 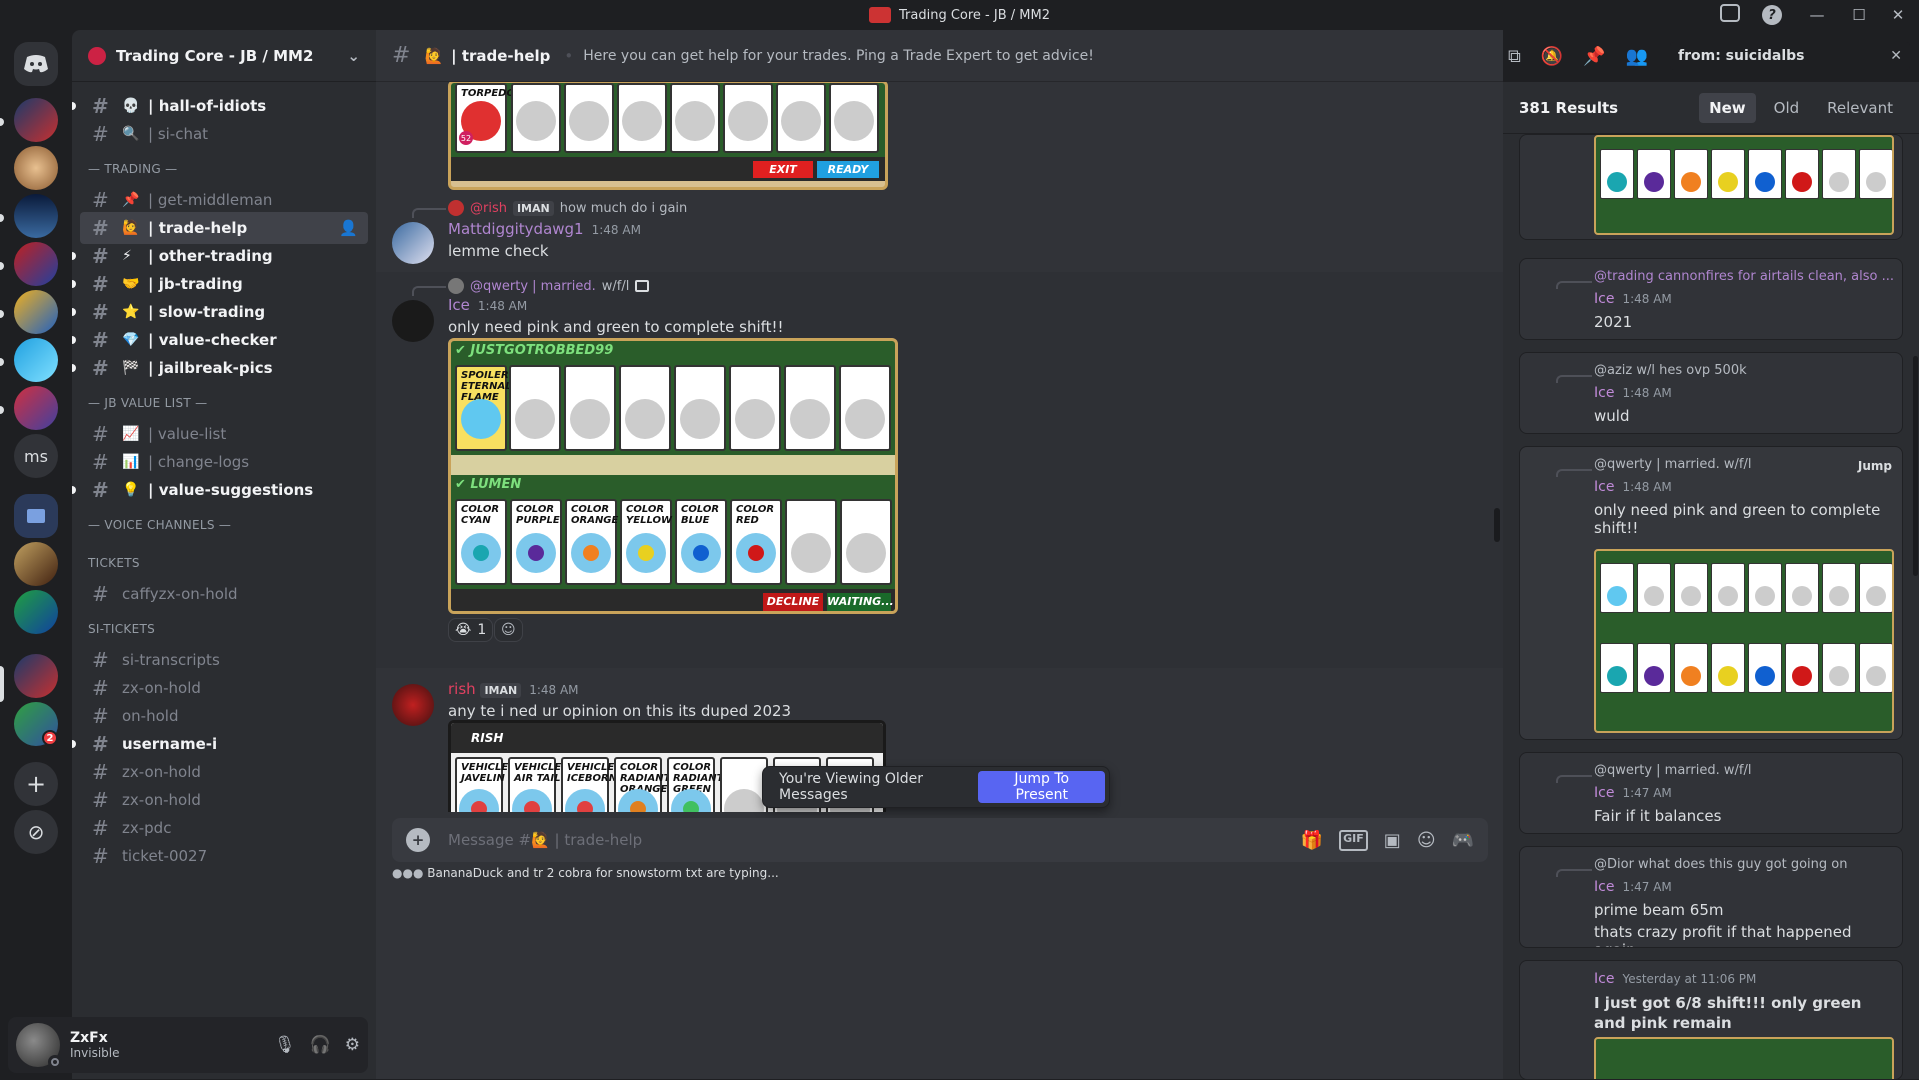 What do you see at coordinates (545, 840) in the screenshot?
I see `message-input: Message #🙋 | trade-help` at bounding box center [545, 840].